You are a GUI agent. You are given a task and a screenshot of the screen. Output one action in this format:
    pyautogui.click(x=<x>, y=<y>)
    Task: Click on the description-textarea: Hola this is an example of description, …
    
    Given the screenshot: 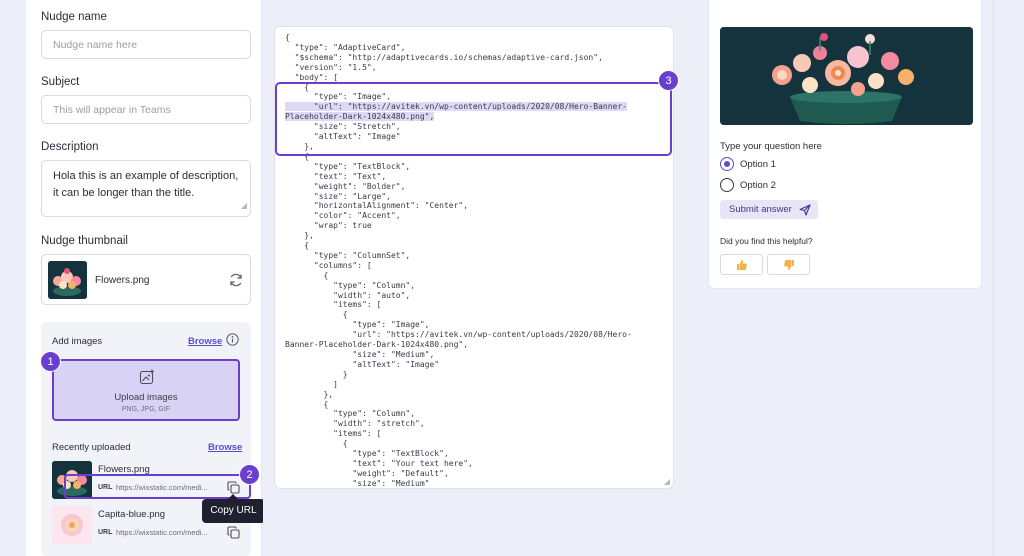 What is the action you would take?
    pyautogui.click(x=146, y=188)
    